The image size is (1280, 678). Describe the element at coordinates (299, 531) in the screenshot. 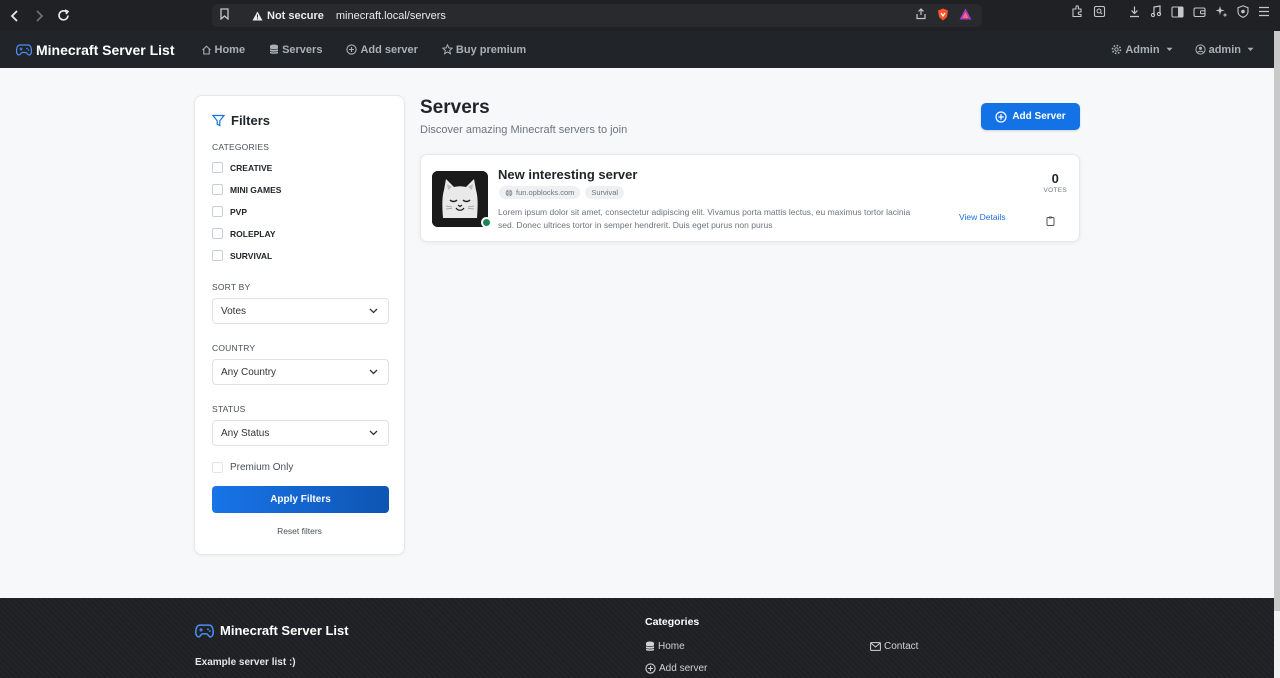

I see `reset-filters-link: Reset filters` at that location.